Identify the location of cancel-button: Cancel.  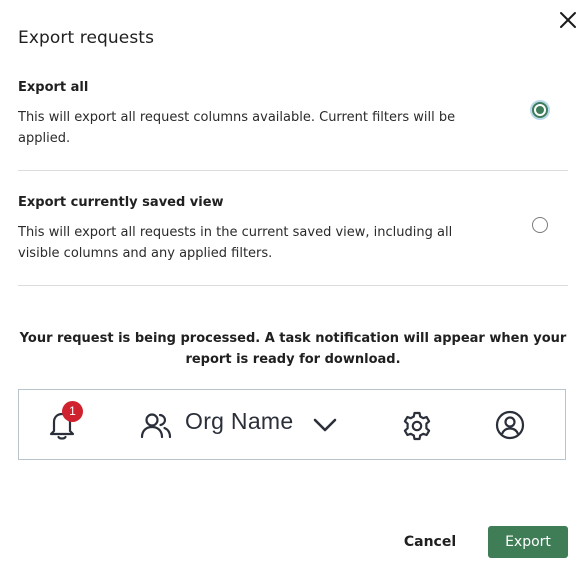
(430, 542).